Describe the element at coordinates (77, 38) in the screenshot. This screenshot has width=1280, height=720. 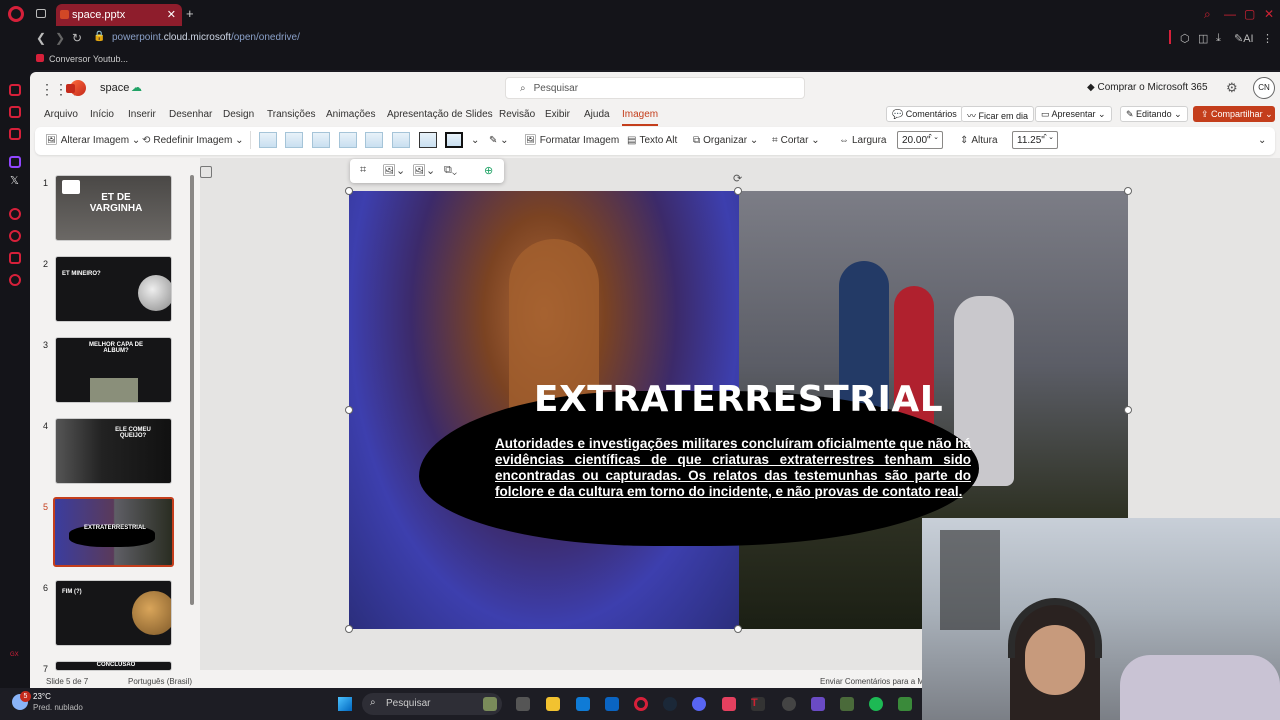
I see `reload-icon: ↻` at that location.